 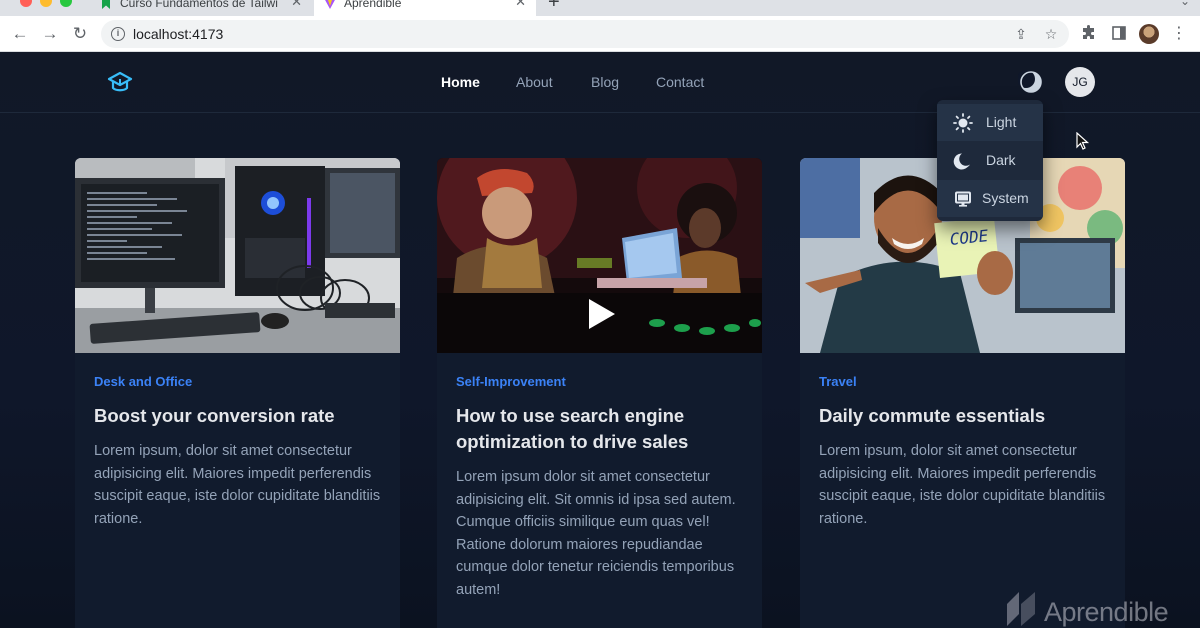 I want to click on back-arrow-icon: ←, so click(x=20, y=34).